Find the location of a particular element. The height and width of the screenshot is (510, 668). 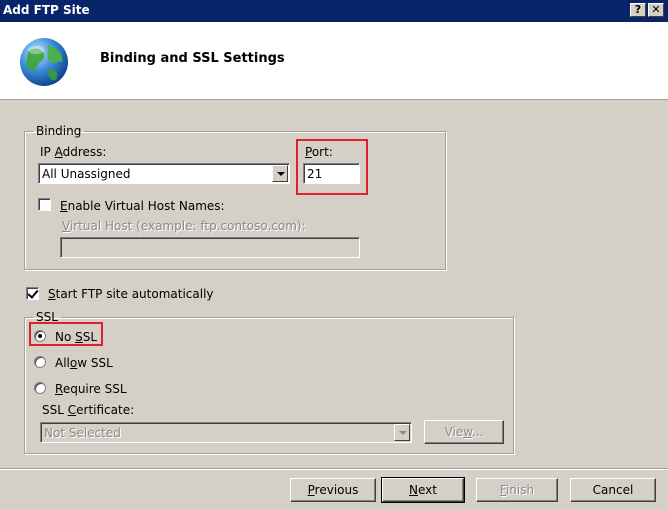

ip-address-value: All Unassigned is located at coordinates (86, 174).